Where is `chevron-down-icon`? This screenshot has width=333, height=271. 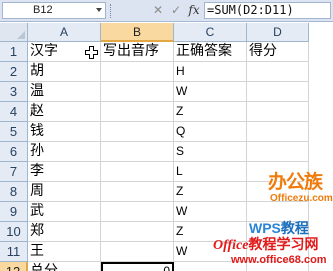
chevron-down-icon is located at coordinates (99, 10).